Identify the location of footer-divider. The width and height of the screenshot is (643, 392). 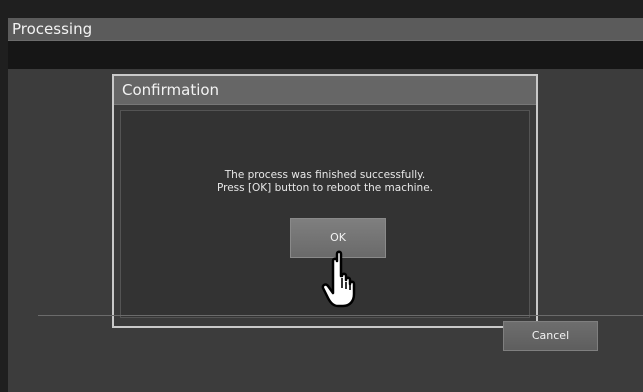
(340, 315).